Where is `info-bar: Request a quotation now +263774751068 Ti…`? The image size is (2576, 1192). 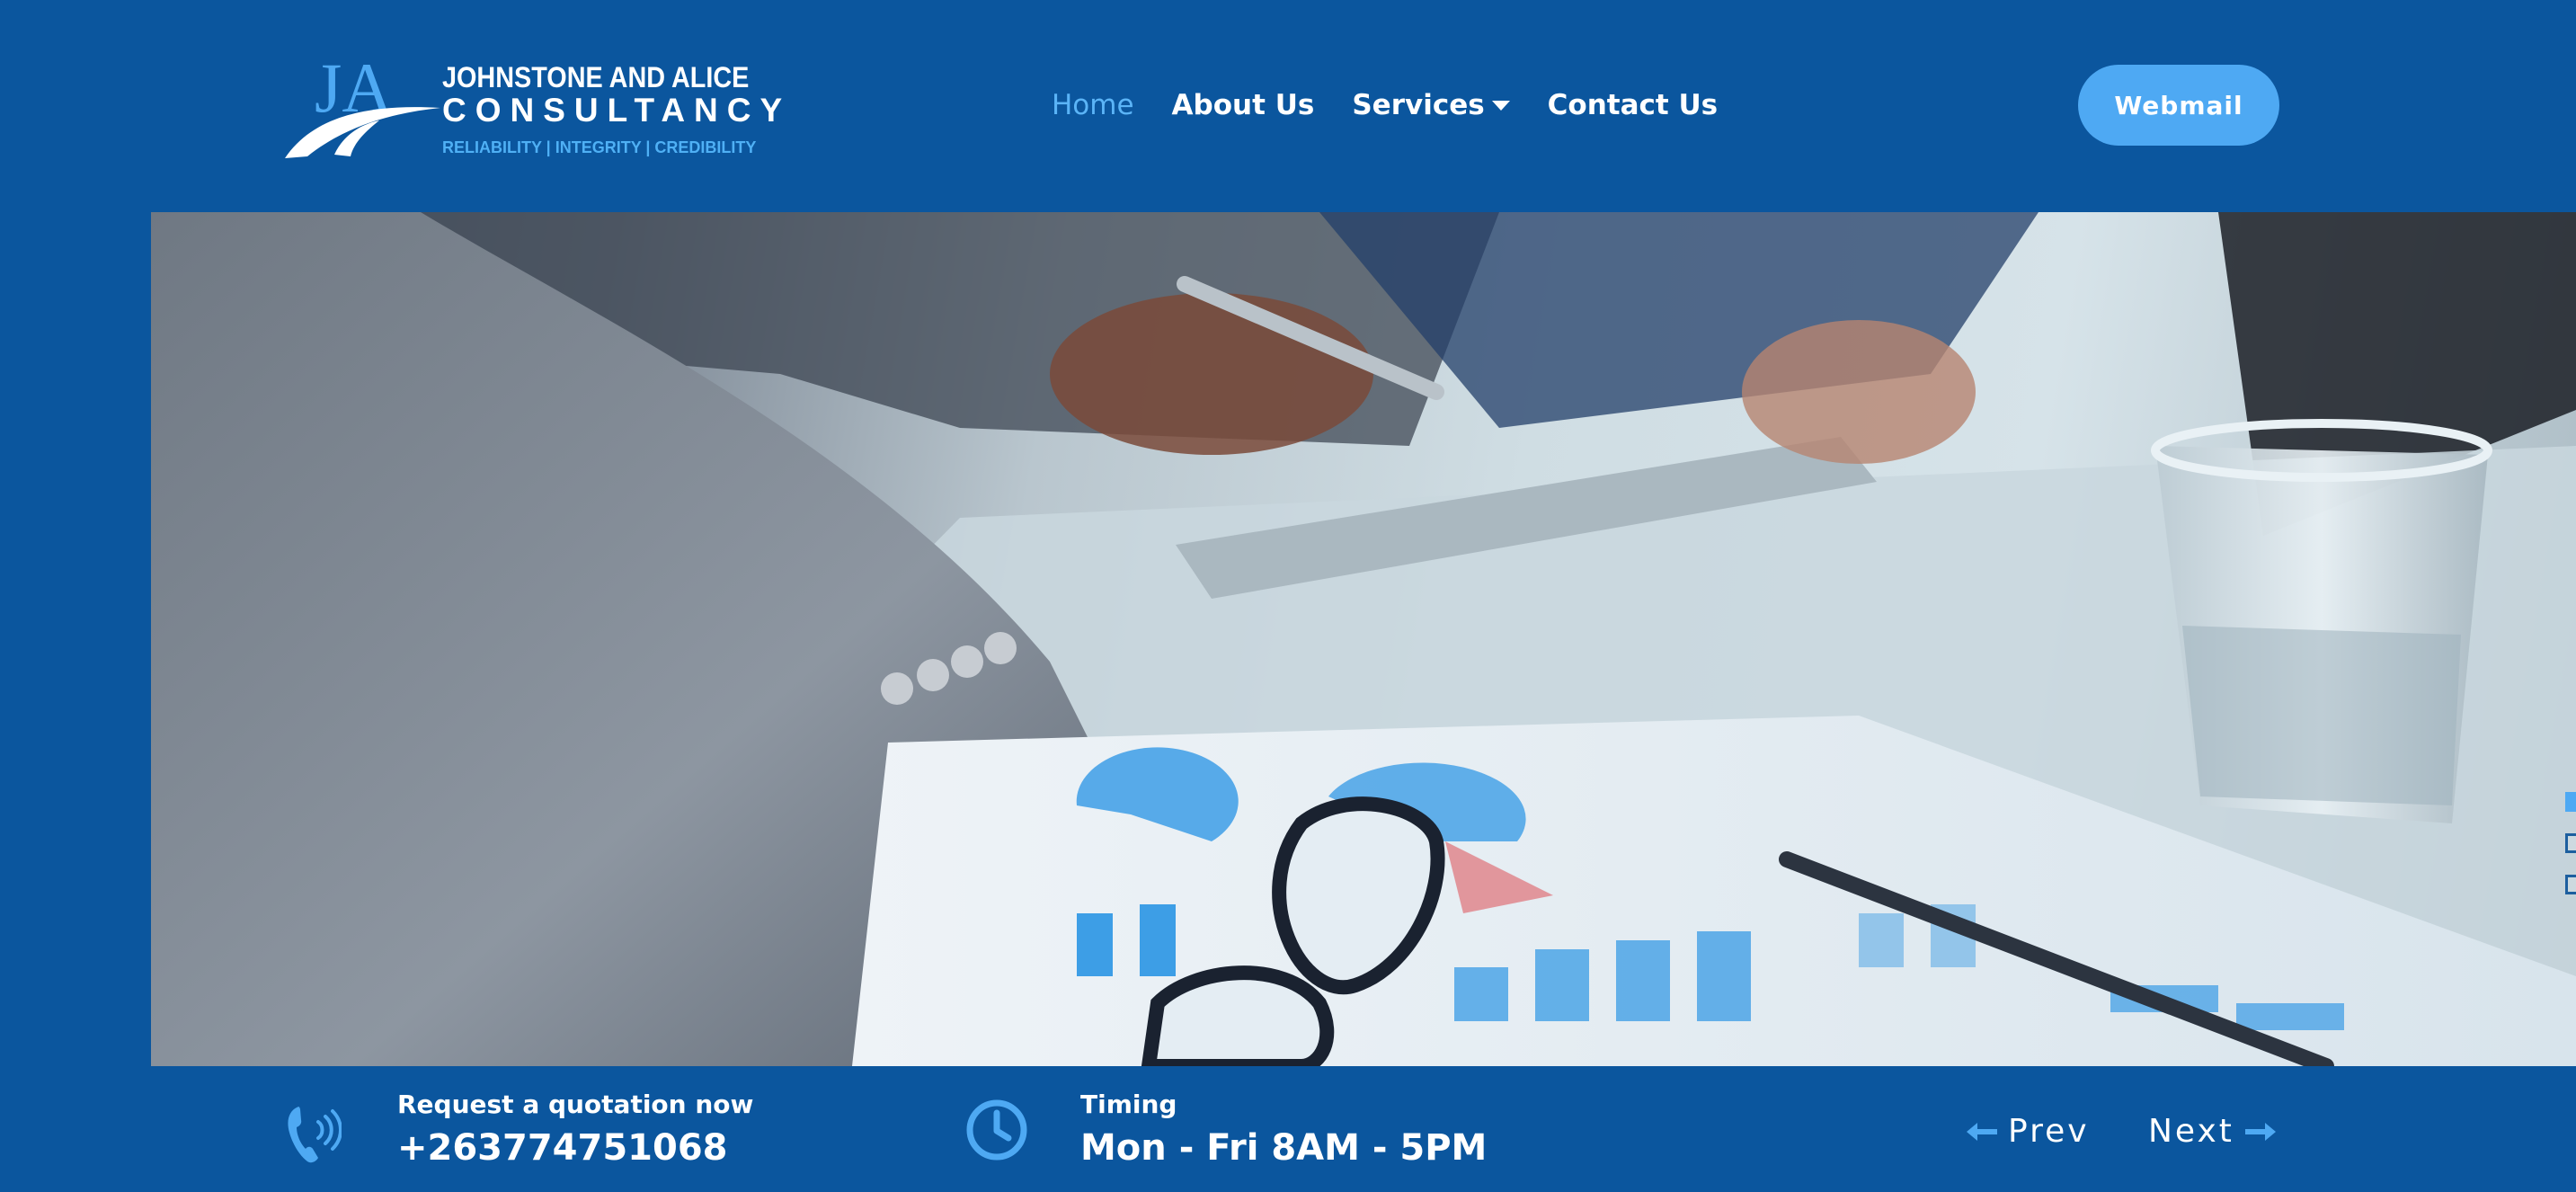
info-bar: Request a quotation now +263774751068 Ti… is located at coordinates (1363, 1129).